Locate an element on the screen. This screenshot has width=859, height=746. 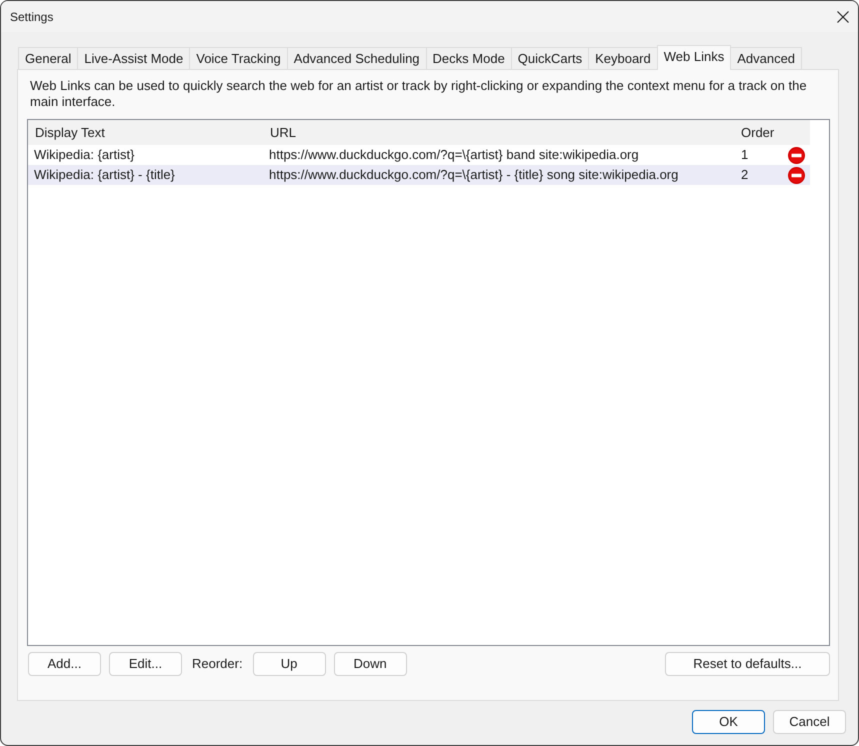
table-cell-text: 1 is located at coordinates (745, 155).